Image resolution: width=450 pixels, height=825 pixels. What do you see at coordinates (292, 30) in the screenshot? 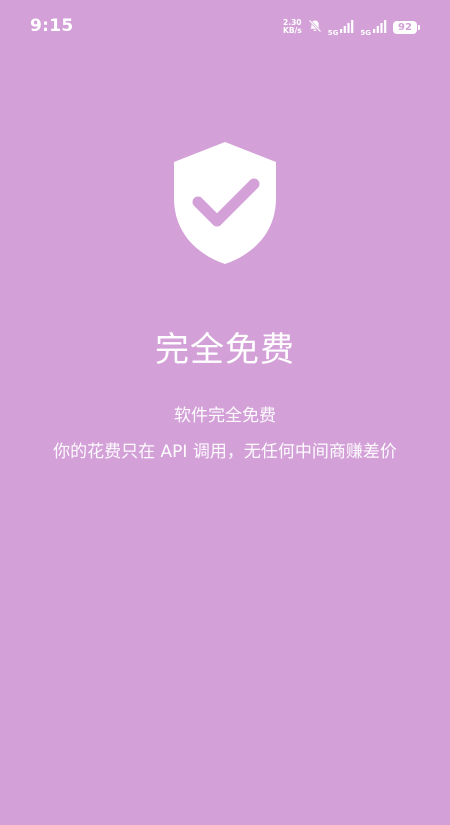
I see `network-speed-unit: KB/s` at bounding box center [292, 30].